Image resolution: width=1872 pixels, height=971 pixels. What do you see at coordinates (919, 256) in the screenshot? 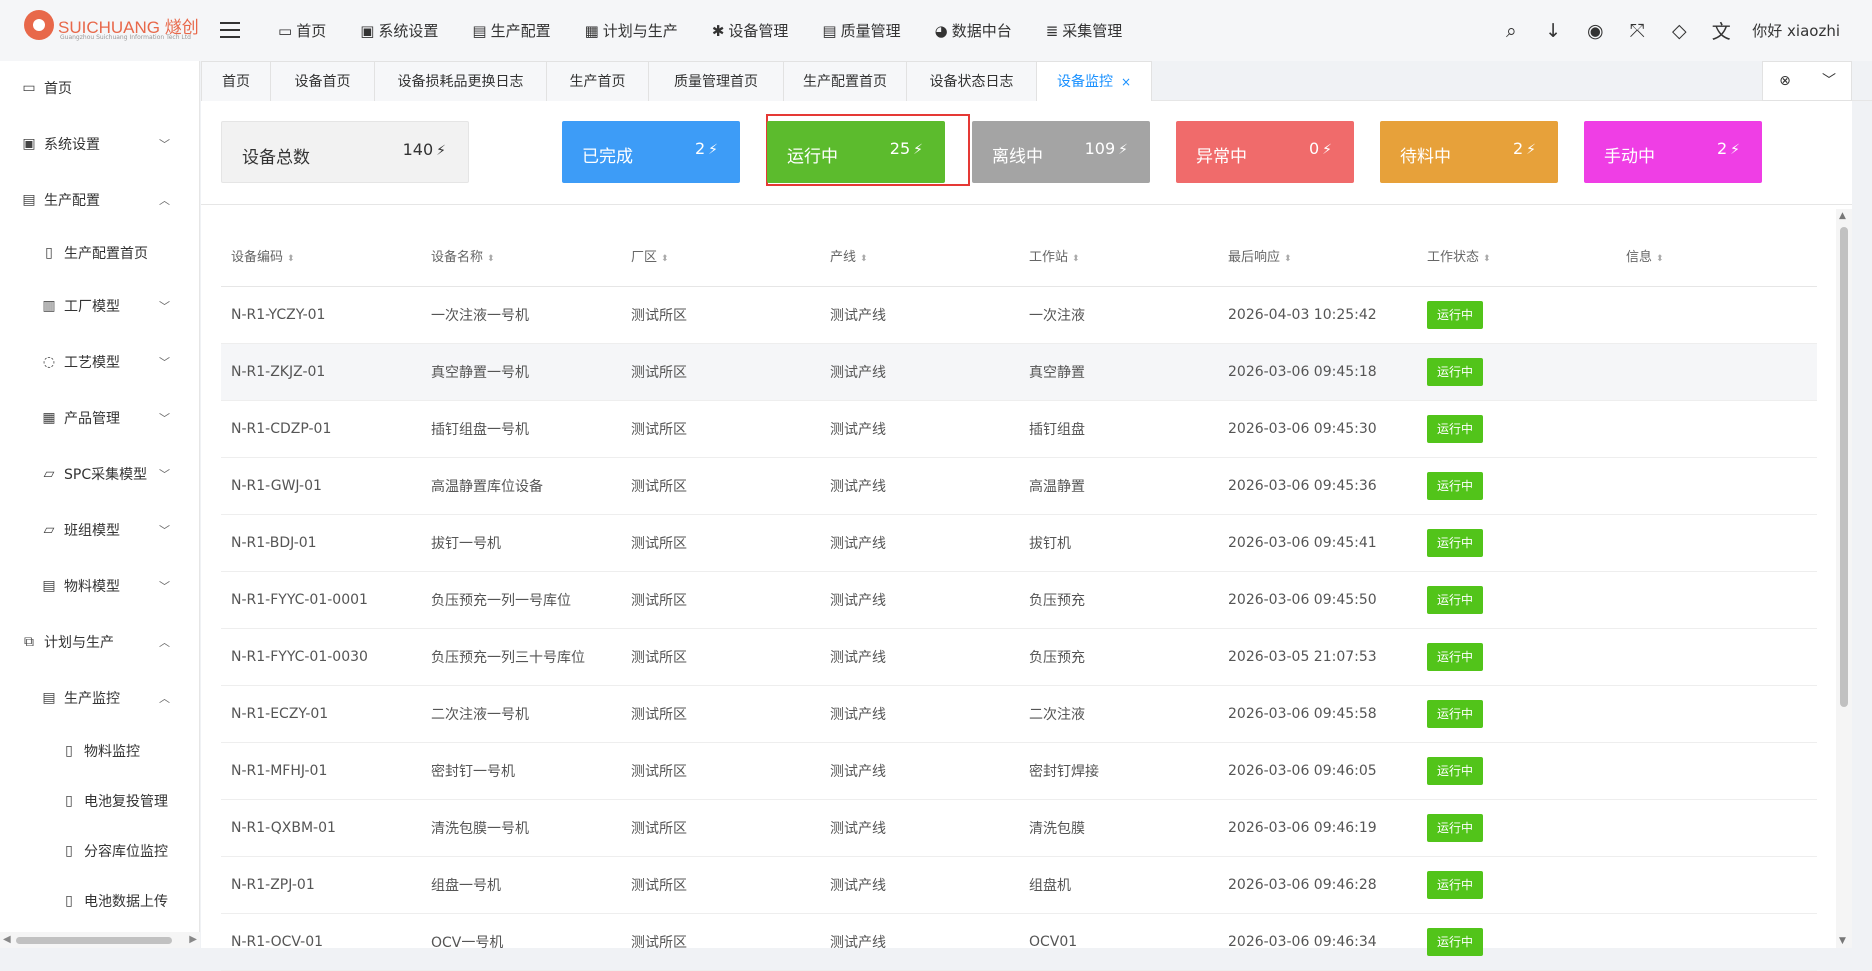
I see `column-header: 产线 ⬍` at bounding box center [919, 256].